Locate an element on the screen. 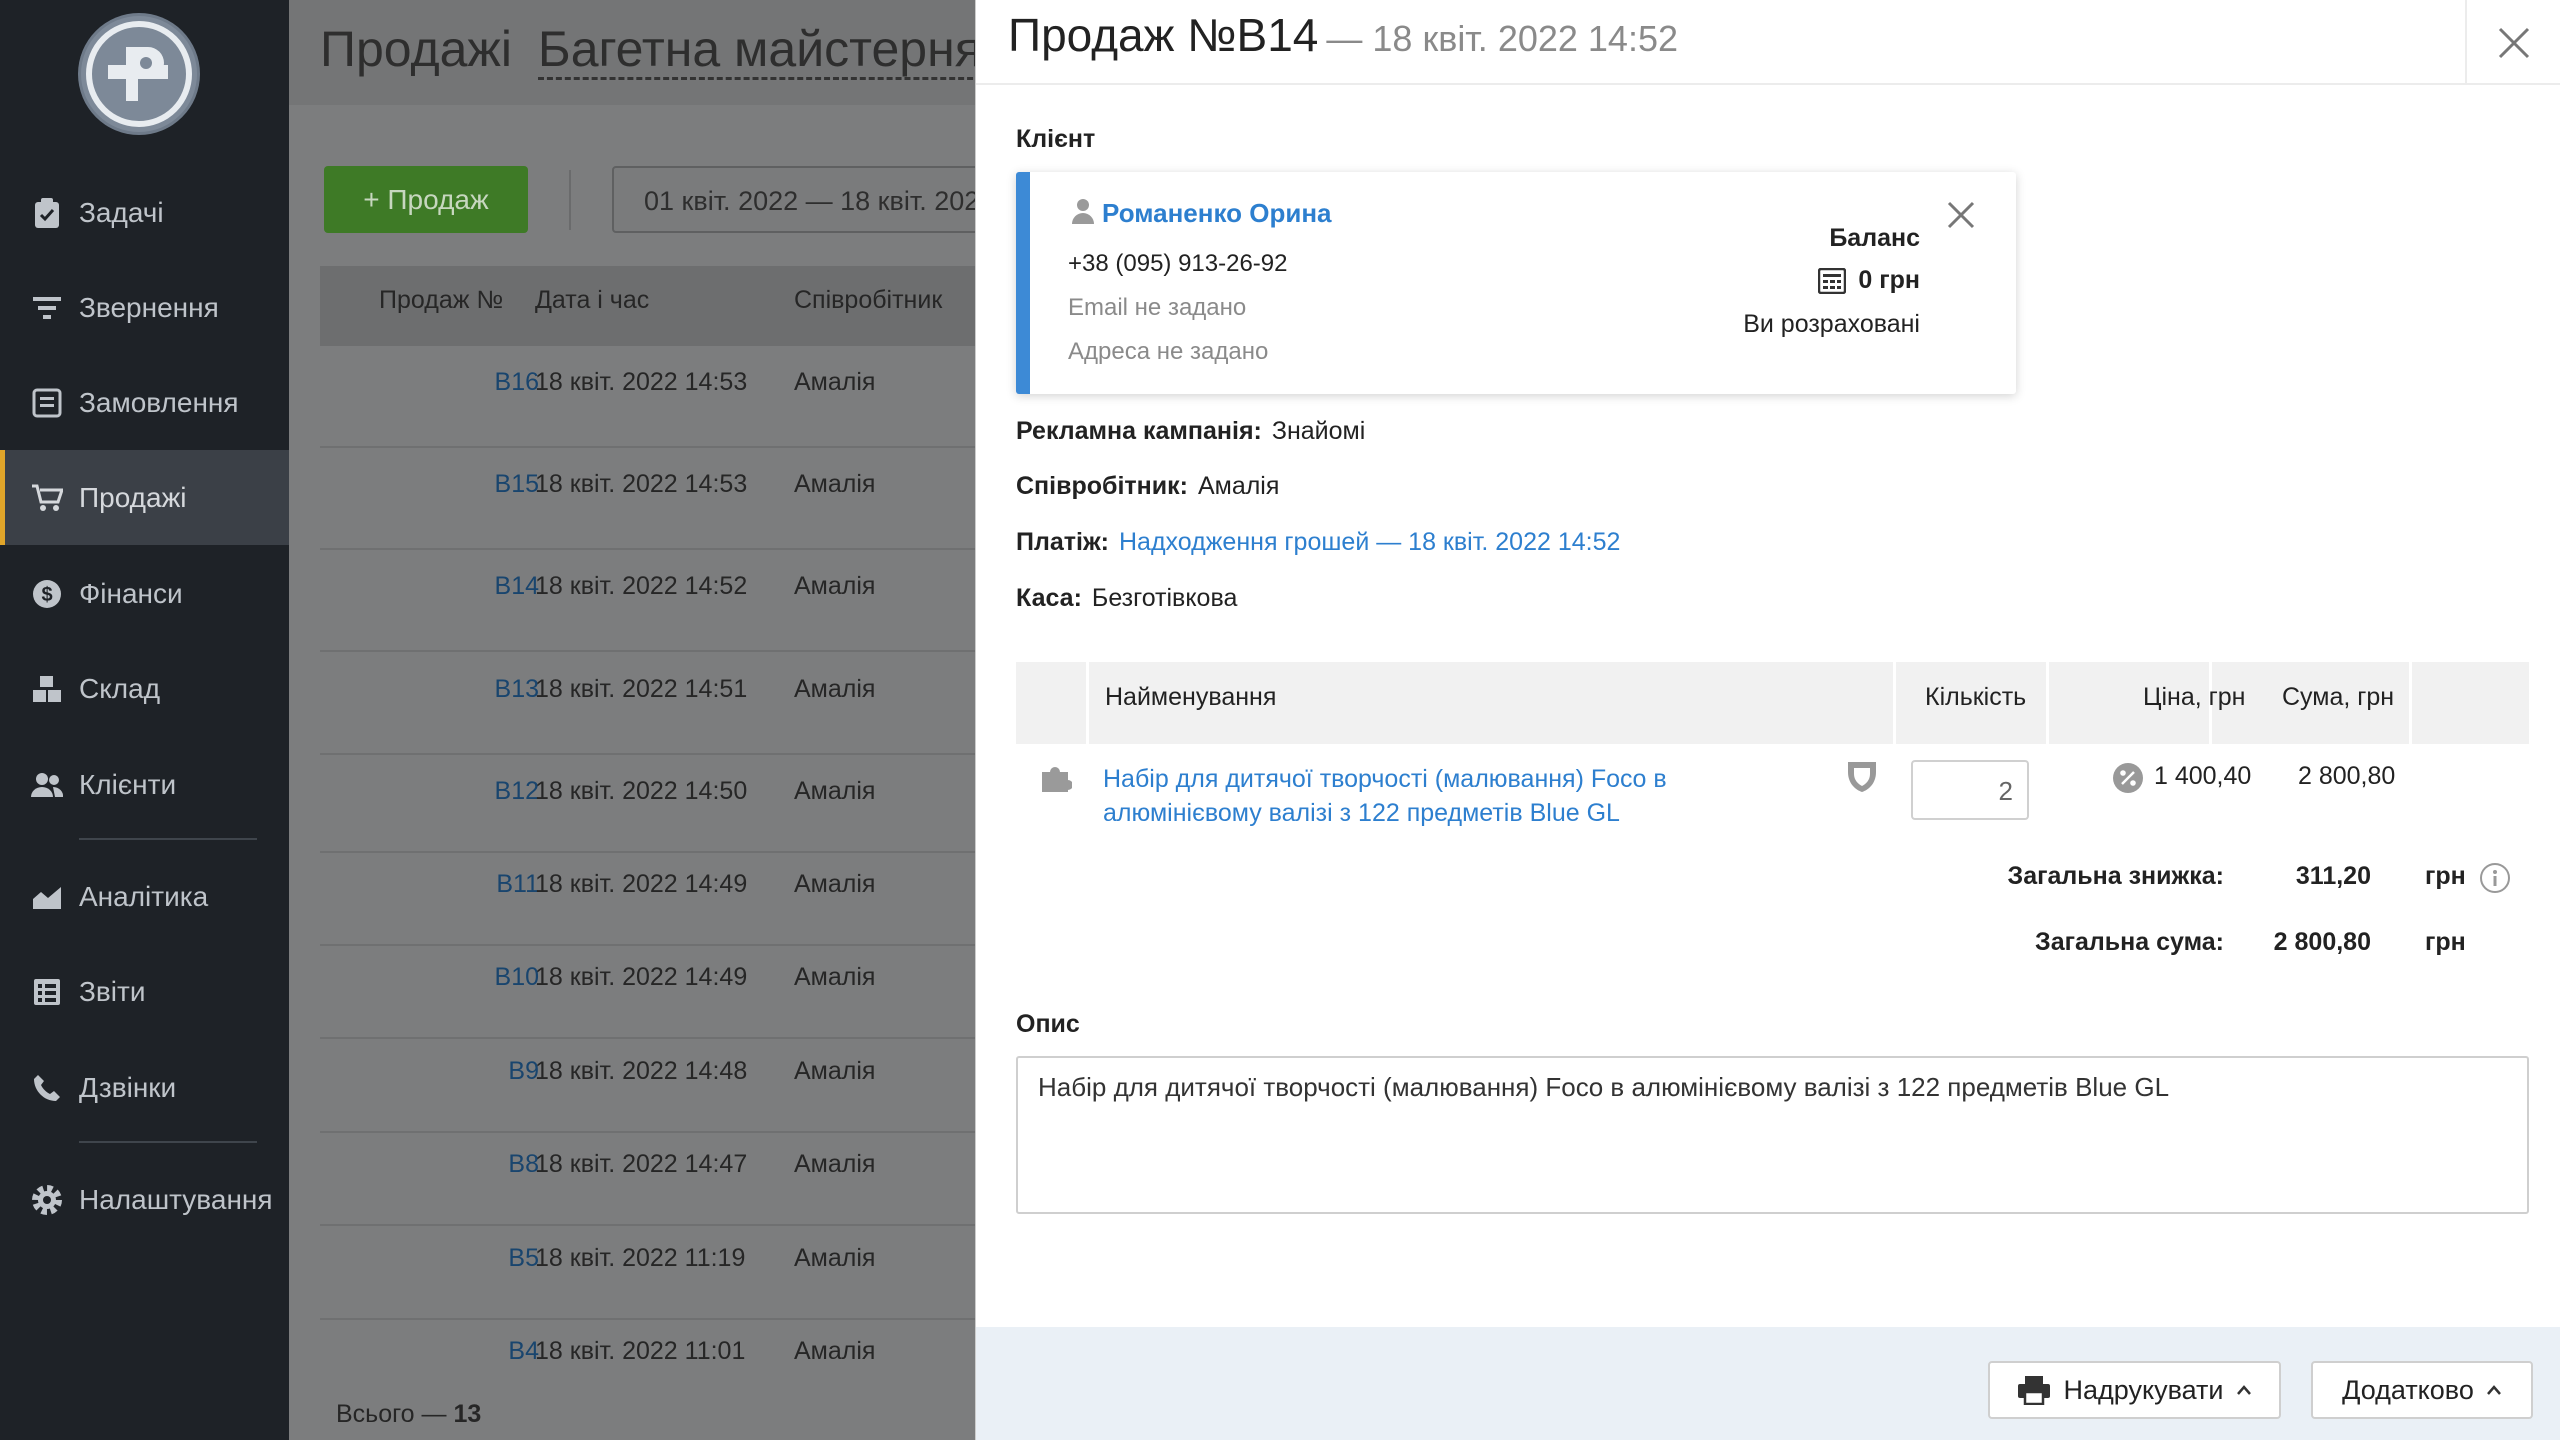 The image size is (2560, 1440). phone-icon is located at coordinates (47, 1088).